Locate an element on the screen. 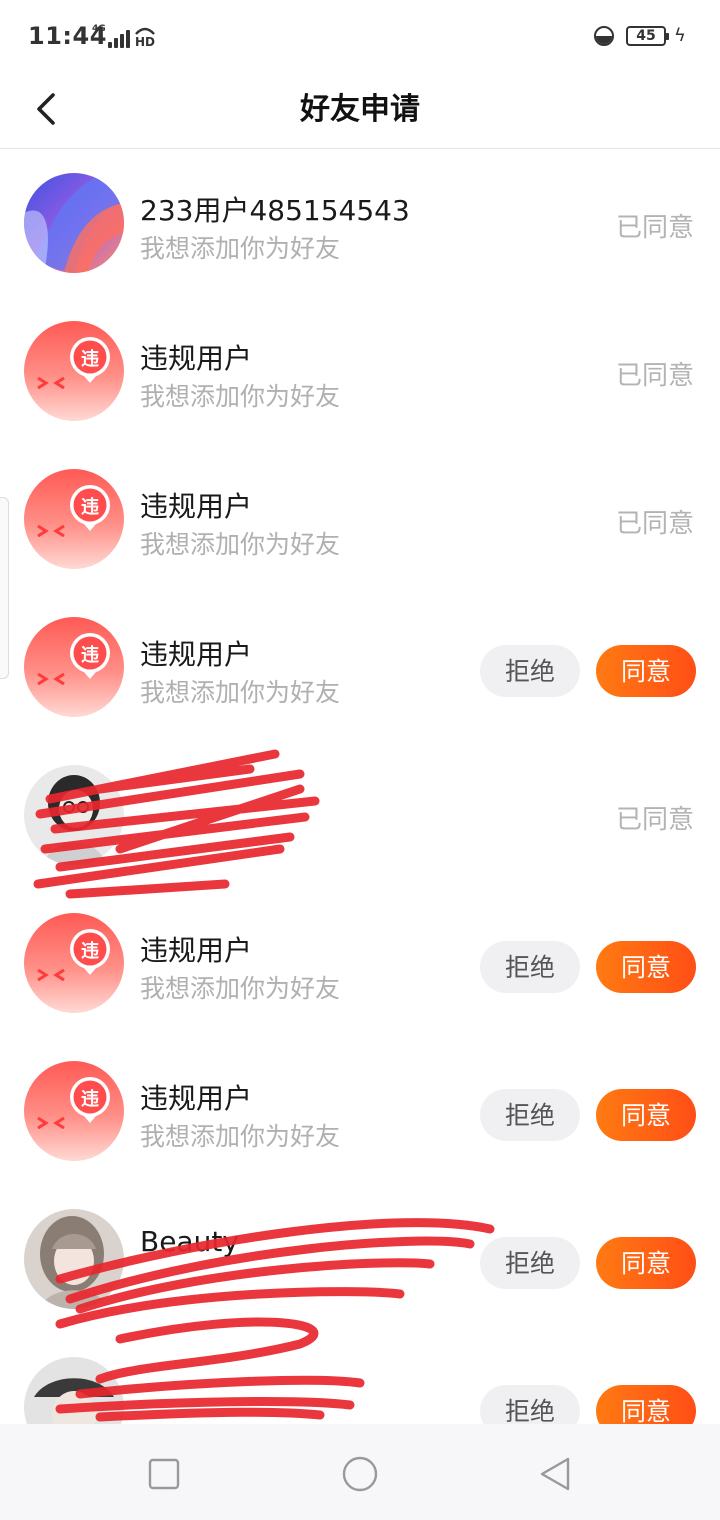 This screenshot has height=1520, width=720. status-bar: 11:44 4G HD 45 ϟ is located at coordinates (360, 37).